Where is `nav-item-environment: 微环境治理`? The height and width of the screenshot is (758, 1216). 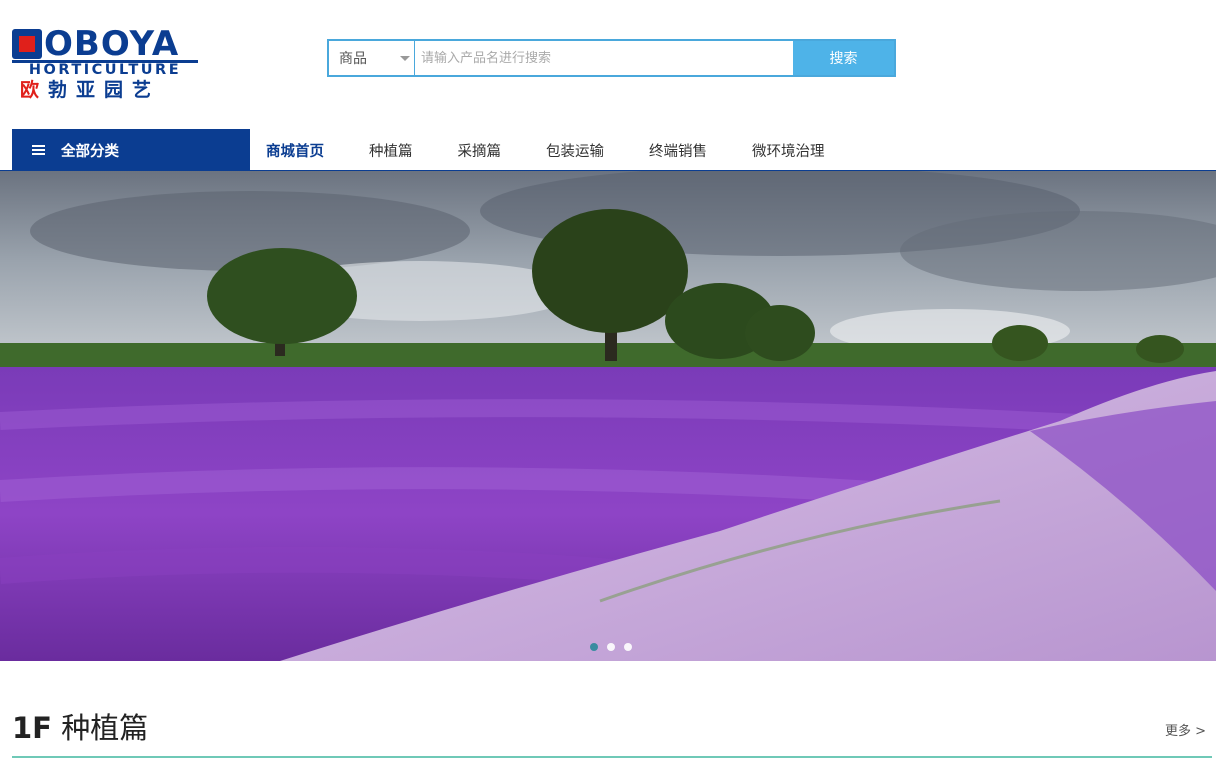
nav-item-environment: 微环境治理 is located at coordinates (788, 150).